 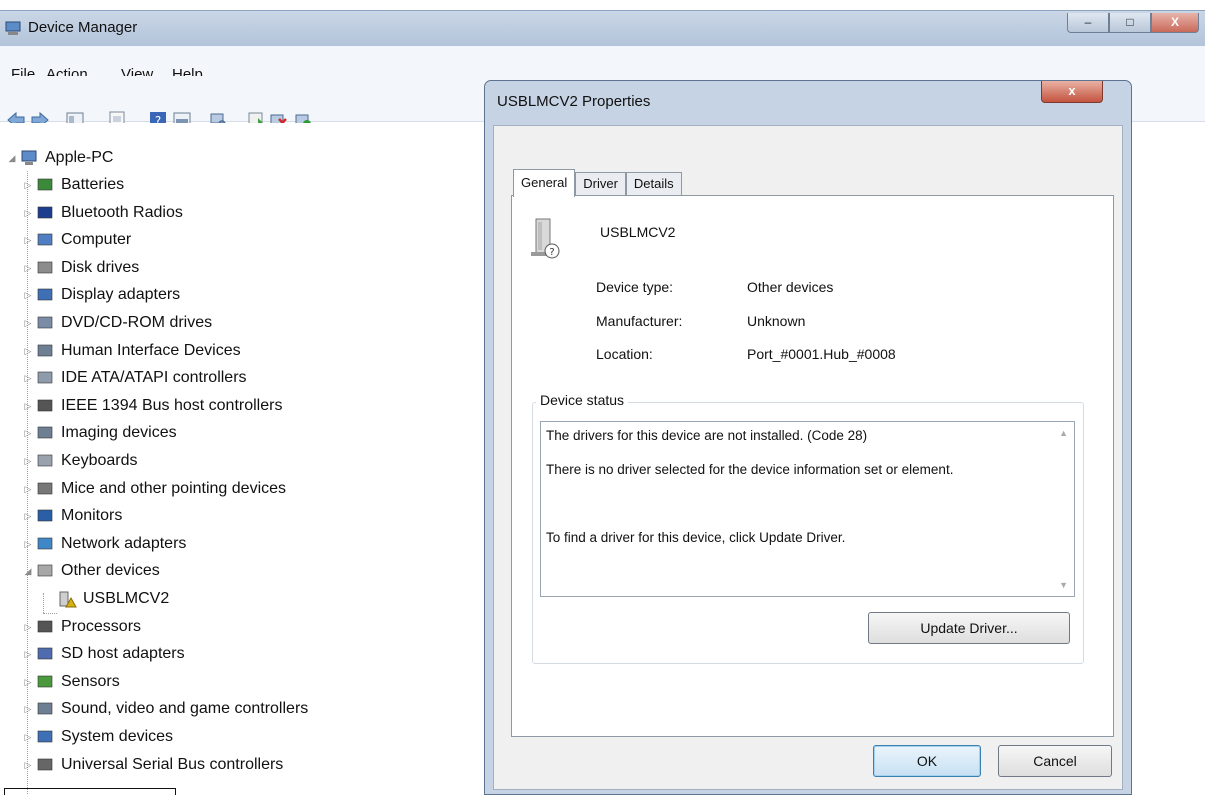 I want to click on tree-category: ▷ System devices, so click(x=98, y=737).